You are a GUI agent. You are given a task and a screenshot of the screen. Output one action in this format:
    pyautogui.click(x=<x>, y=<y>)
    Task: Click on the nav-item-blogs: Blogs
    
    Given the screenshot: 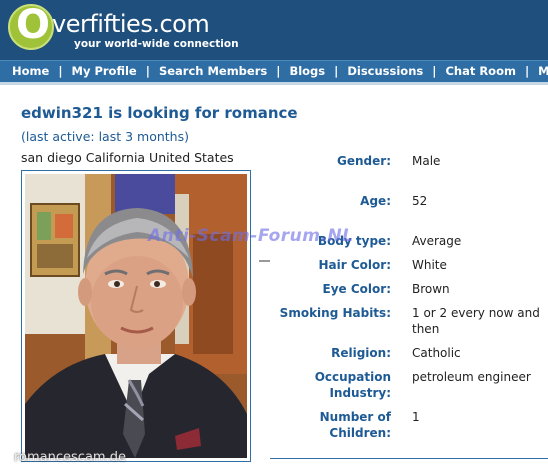 What is the action you would take?
    pyautogui.click(x=307, y=71)
    